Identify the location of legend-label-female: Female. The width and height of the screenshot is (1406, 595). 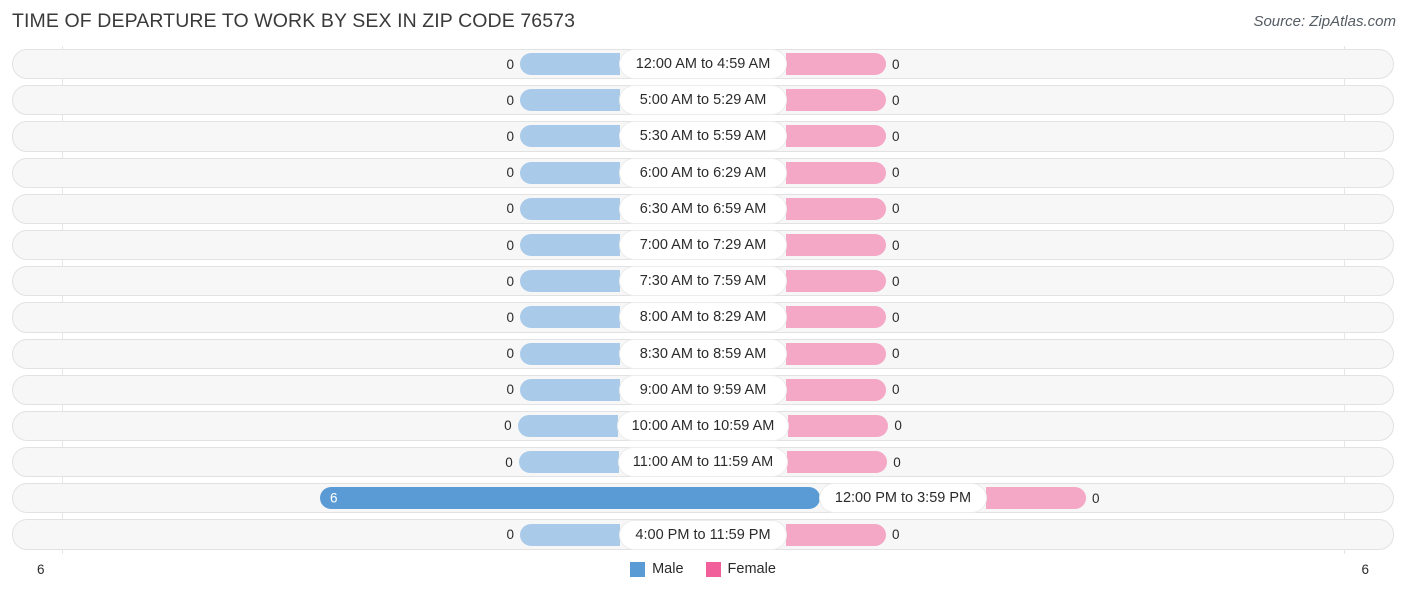
(751, 569).